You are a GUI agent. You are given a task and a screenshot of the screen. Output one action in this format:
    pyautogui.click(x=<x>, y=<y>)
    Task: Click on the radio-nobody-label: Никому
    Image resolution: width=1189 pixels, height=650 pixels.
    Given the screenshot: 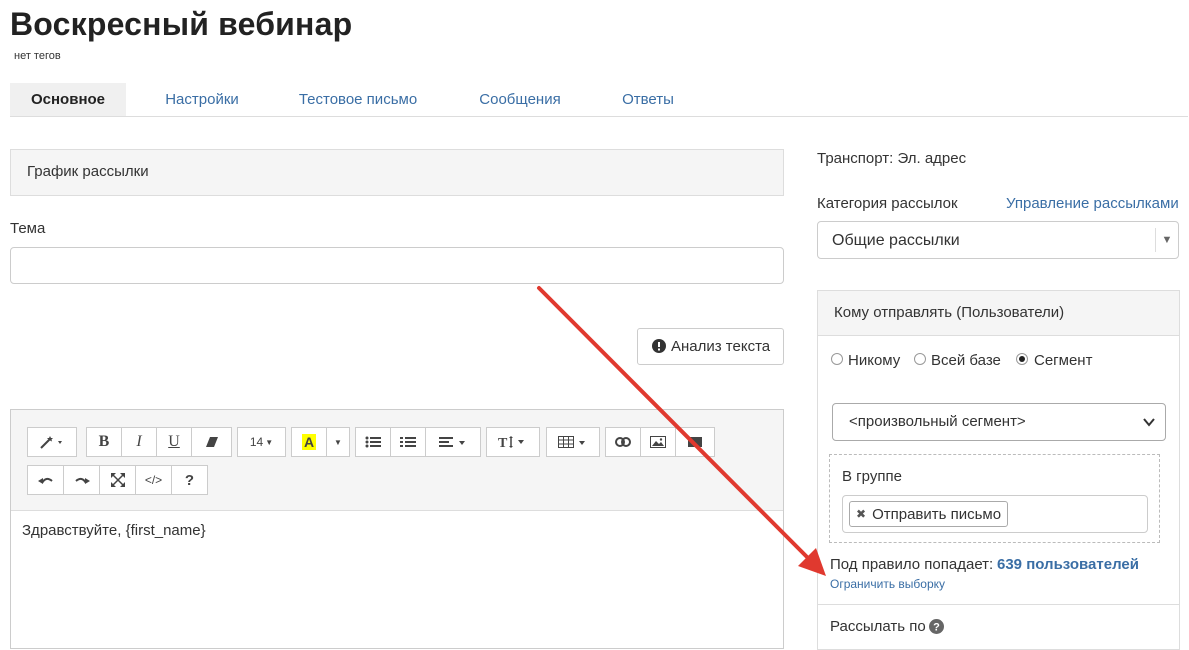 What is the action you would take?
    pyautogui.click(x=874, y=360)
    